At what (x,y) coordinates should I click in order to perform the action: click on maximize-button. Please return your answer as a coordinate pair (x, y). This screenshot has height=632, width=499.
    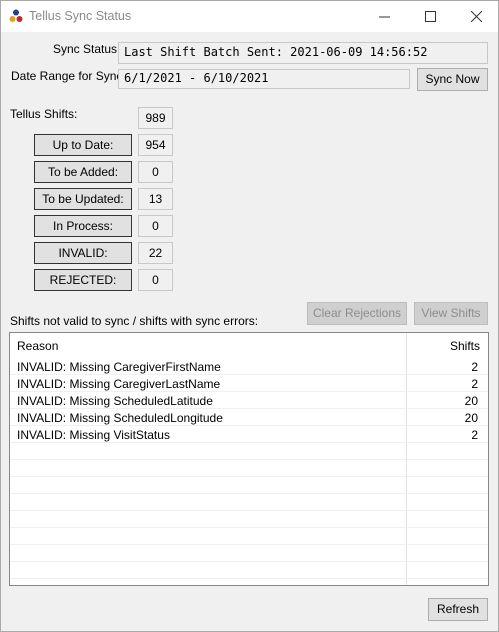
    Looking at the image, I should click on (430, 16).